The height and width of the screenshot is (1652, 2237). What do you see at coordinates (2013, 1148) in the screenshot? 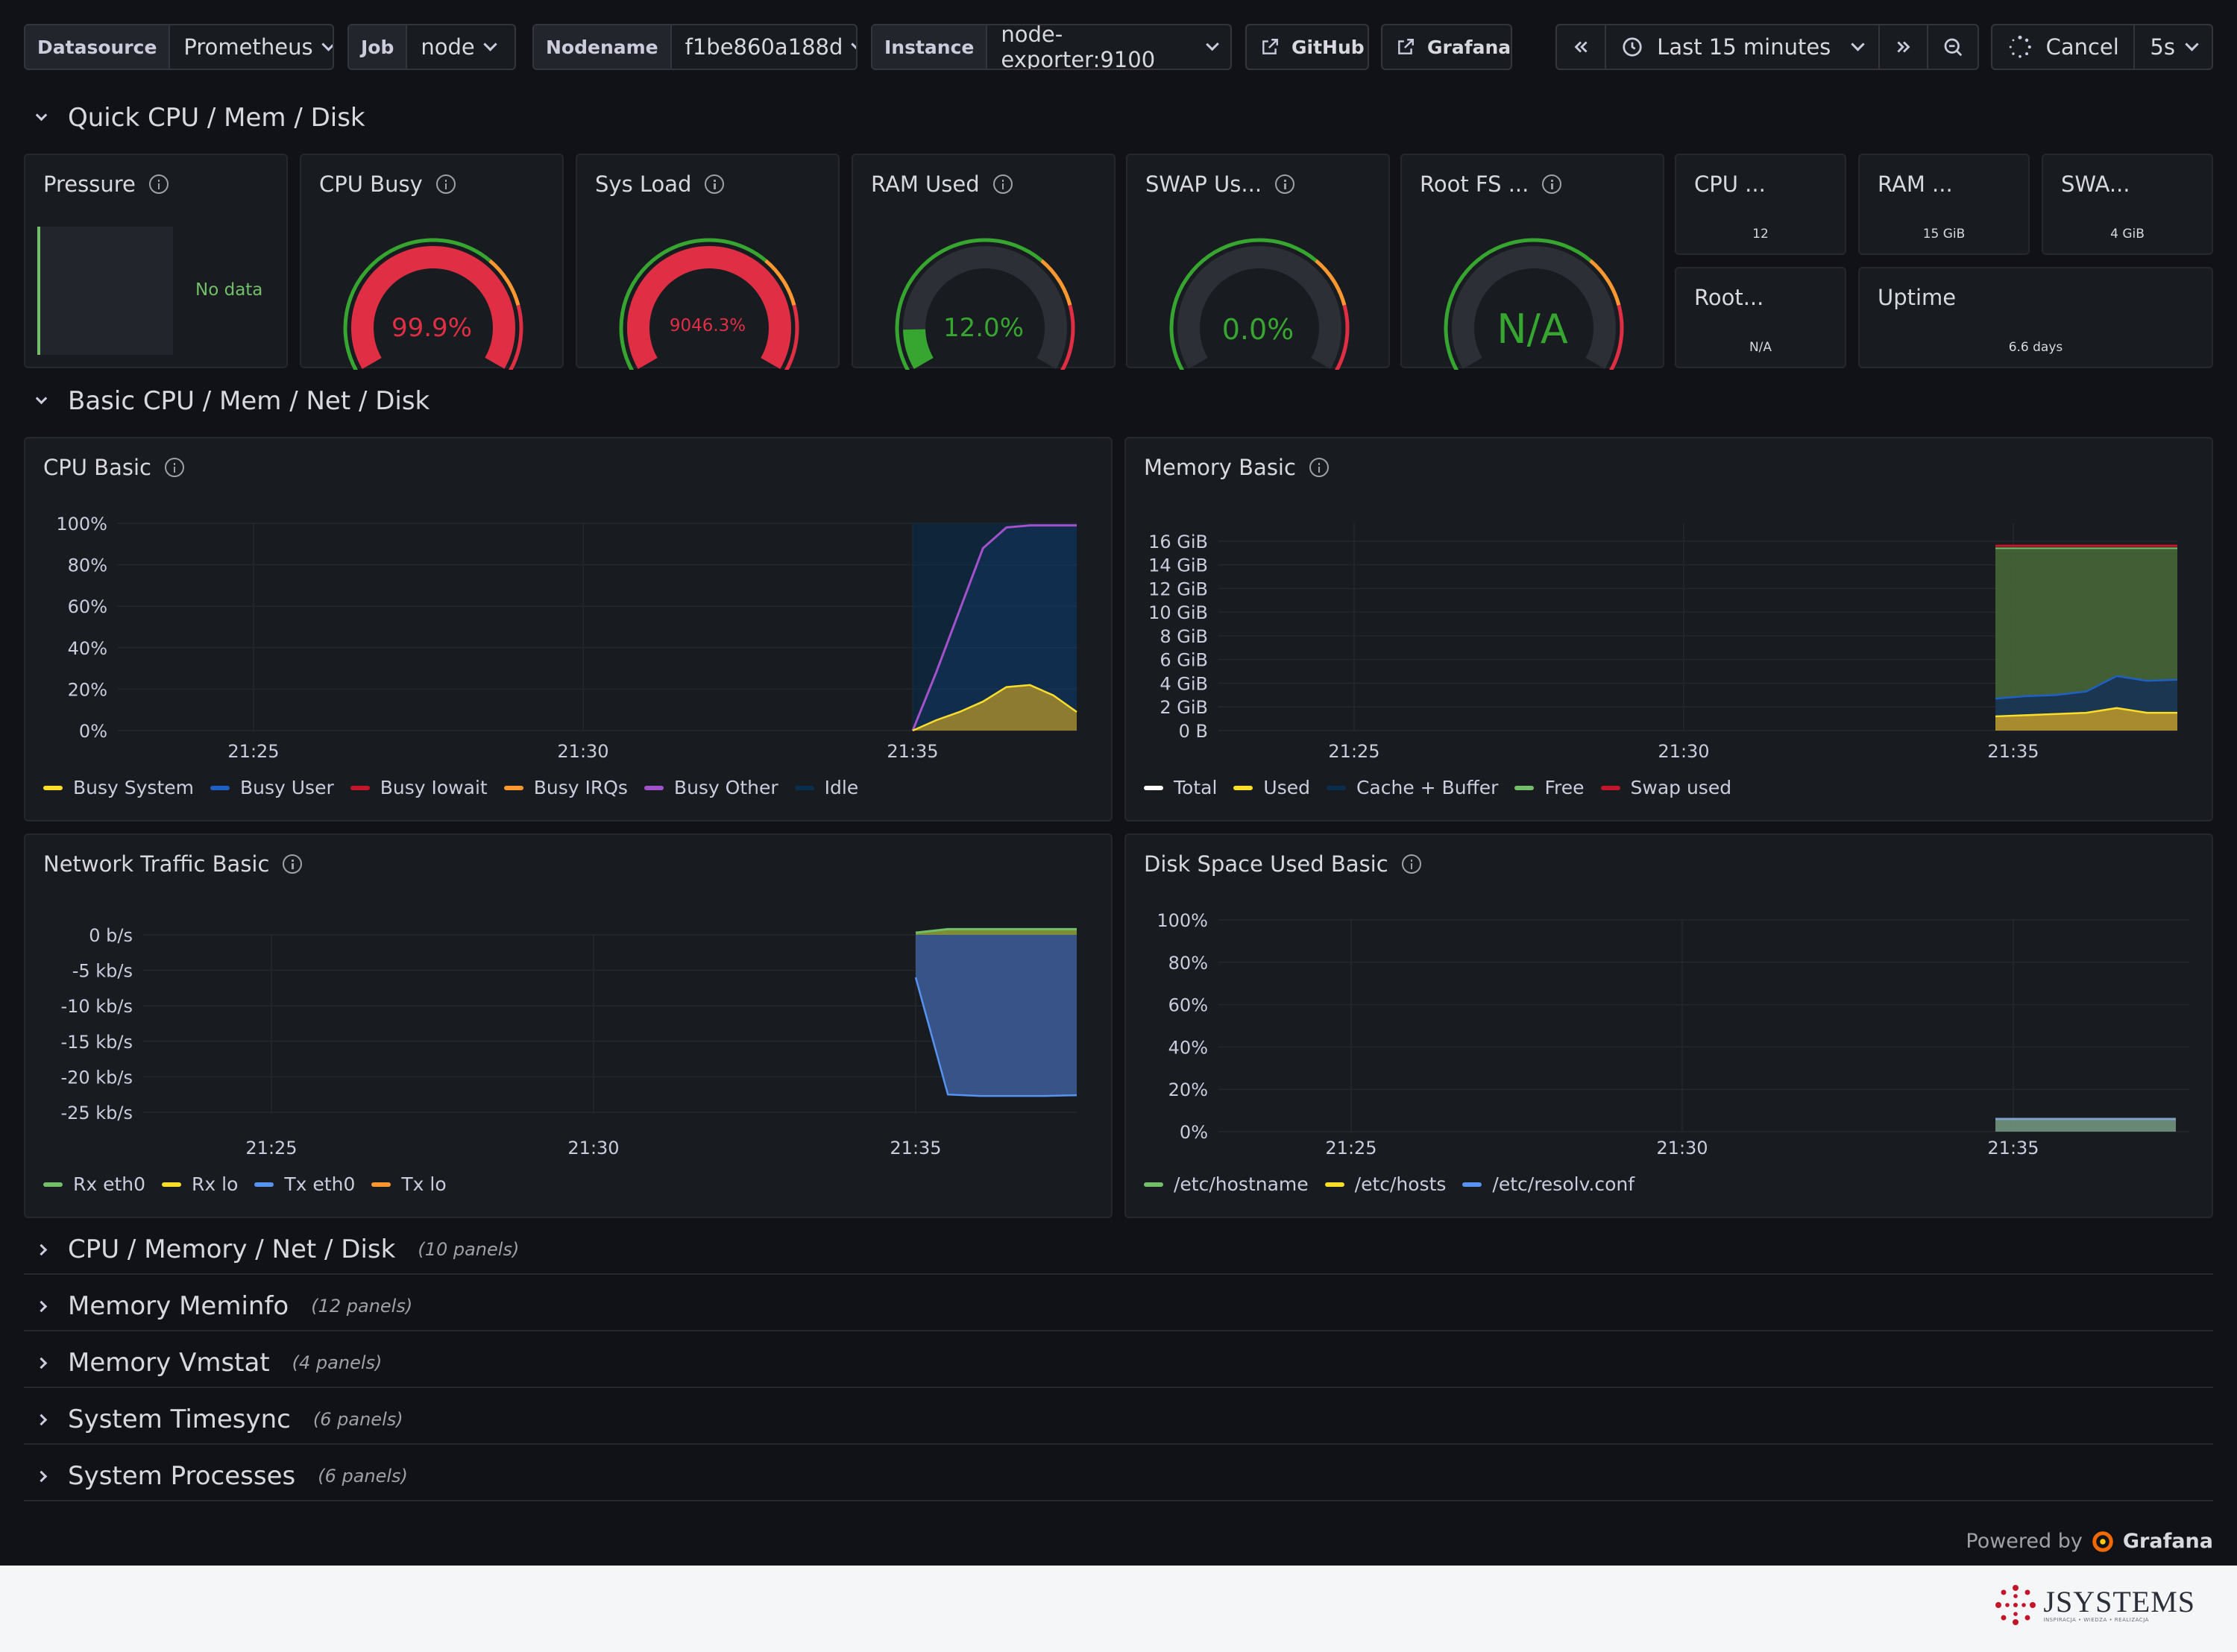
I see `x-tick-label: 21:35` at bounding box center [2013, 1148].